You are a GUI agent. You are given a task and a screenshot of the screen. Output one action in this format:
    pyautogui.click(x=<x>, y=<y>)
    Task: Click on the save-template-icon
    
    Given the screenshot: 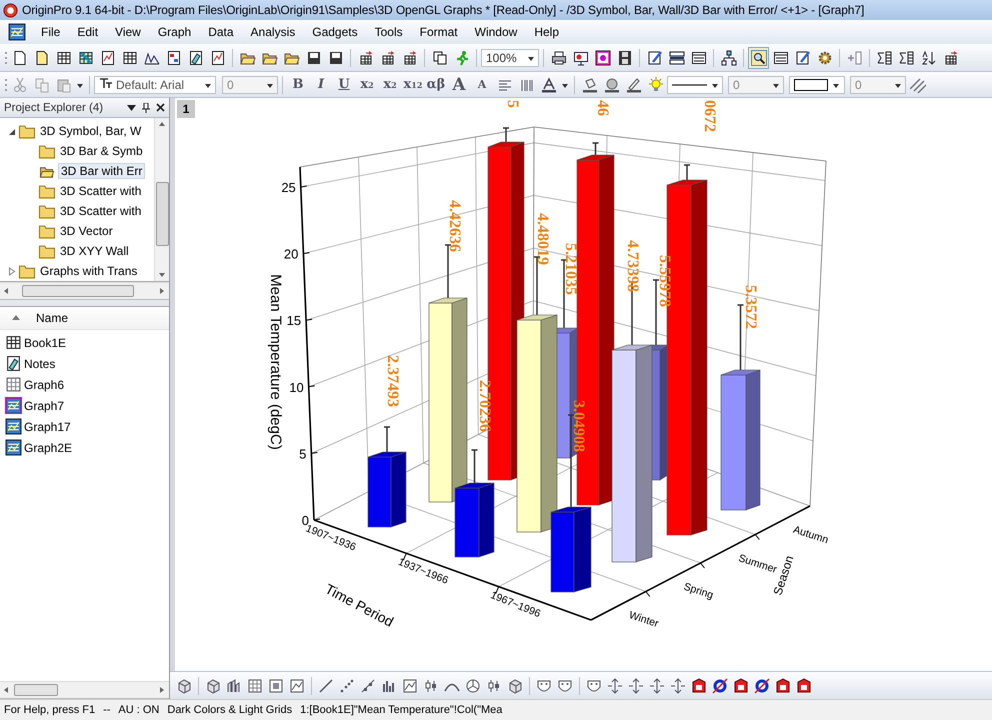 What is the action you would take?
    pyautogui.click(x=336, y=58)
    